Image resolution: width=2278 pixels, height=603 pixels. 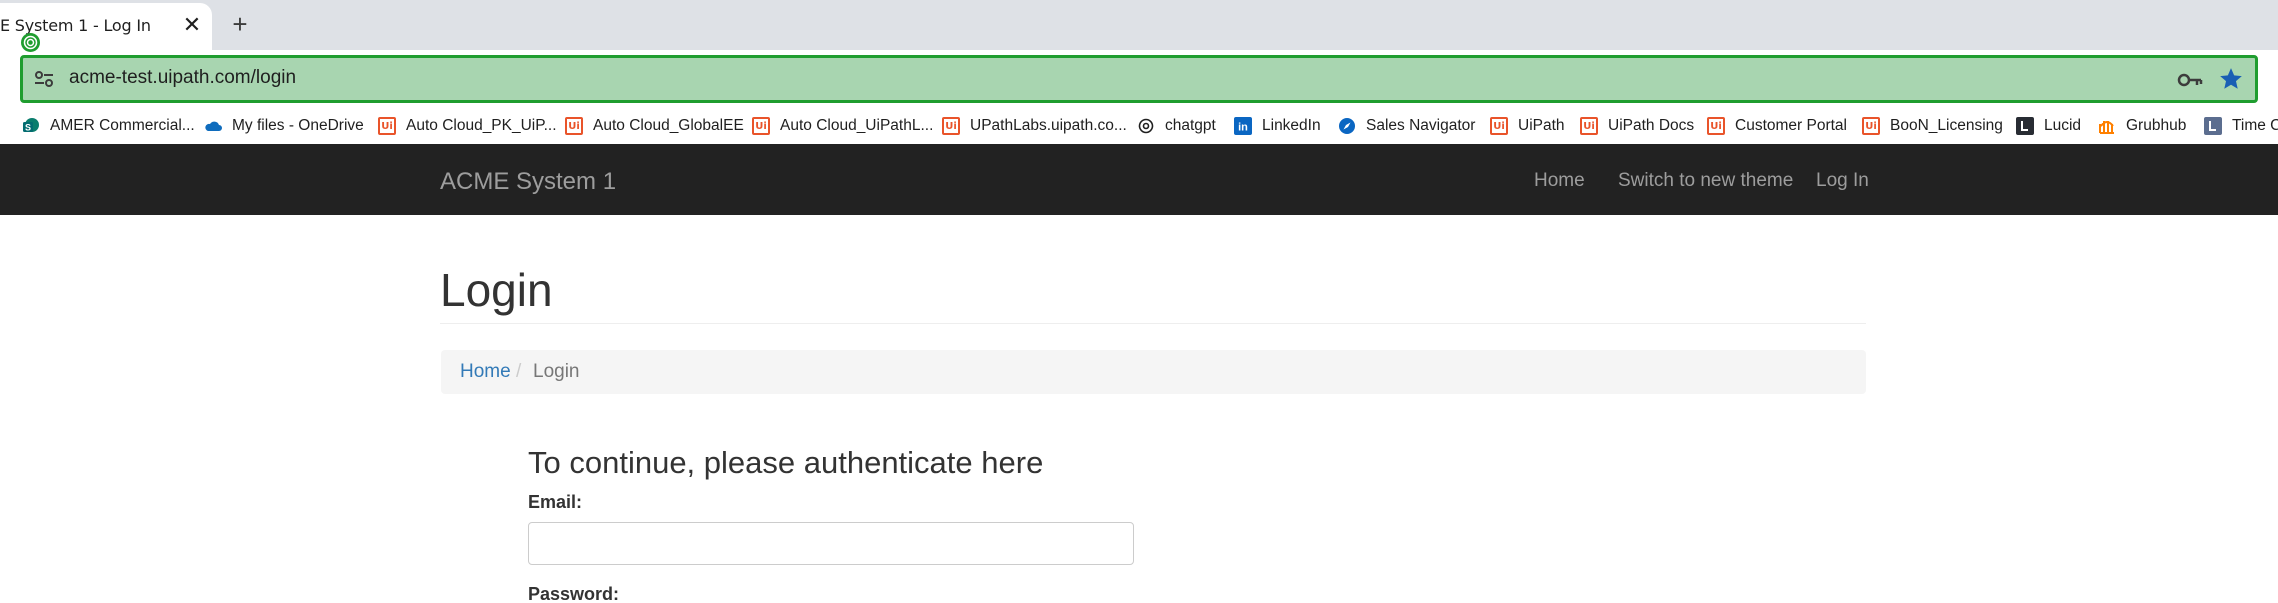 I want to click on compass-icon, so click(x=1347, y=126).